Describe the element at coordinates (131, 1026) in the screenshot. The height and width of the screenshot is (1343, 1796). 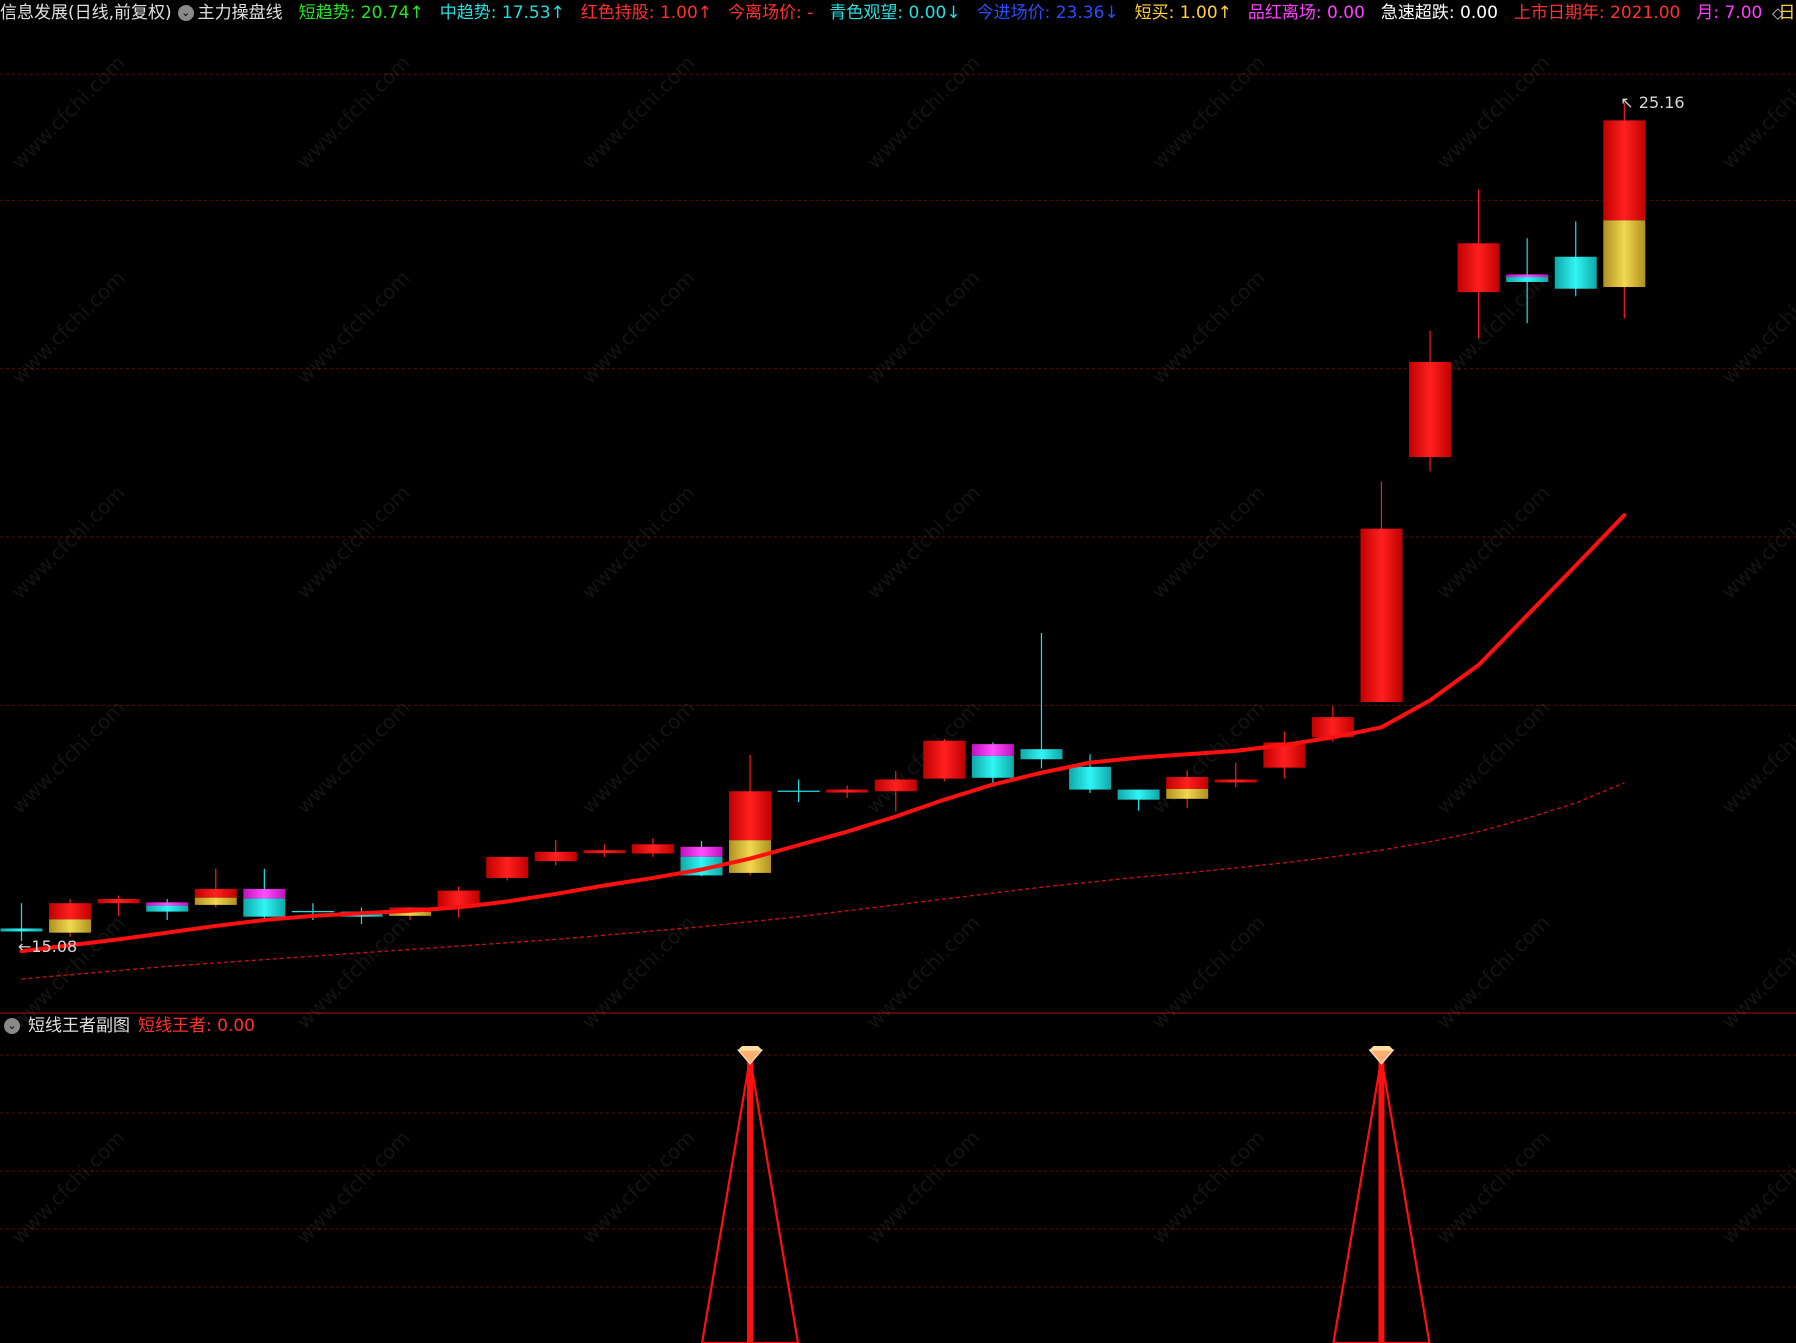
I see `sub-header: ⌄ 短线王者副图 短线王者: 0.00` at that location.